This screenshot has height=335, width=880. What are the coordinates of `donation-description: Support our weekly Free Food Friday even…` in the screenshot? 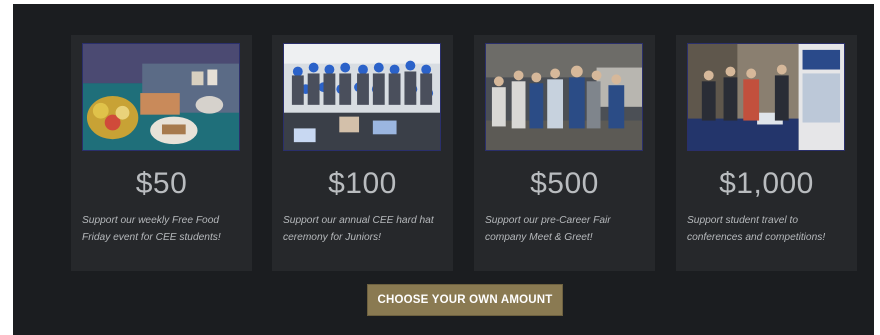 It's located at (151, 229).